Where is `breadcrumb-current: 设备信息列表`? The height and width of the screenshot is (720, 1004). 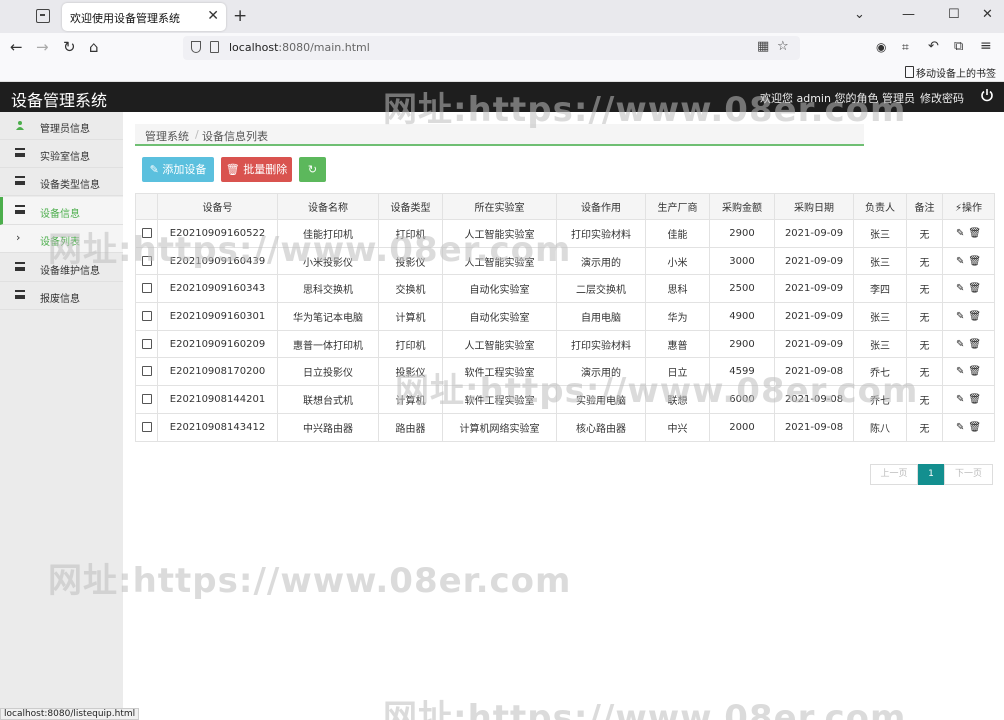 breadcrumb-current: 设备信息列表 is located at coordinates (235, 136).